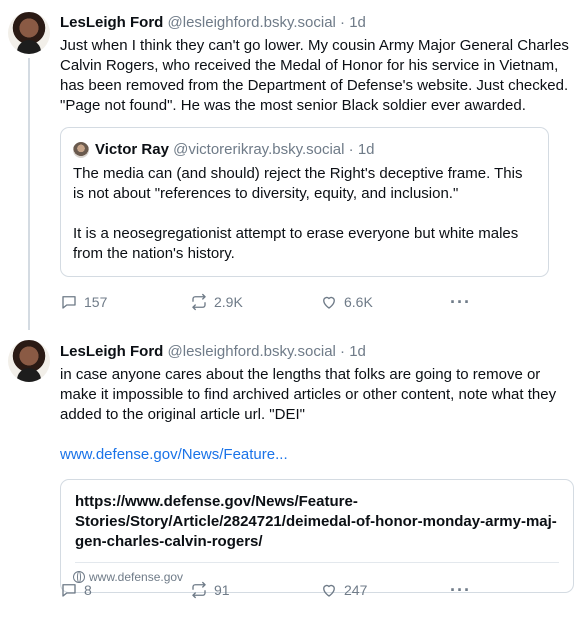 Image resolution: width=575 pixels, height=619 pixels. What do you see at coordinates (210, 590) in the screenshot?
I see `repost-button: 91` at bounding box center [210, 590].